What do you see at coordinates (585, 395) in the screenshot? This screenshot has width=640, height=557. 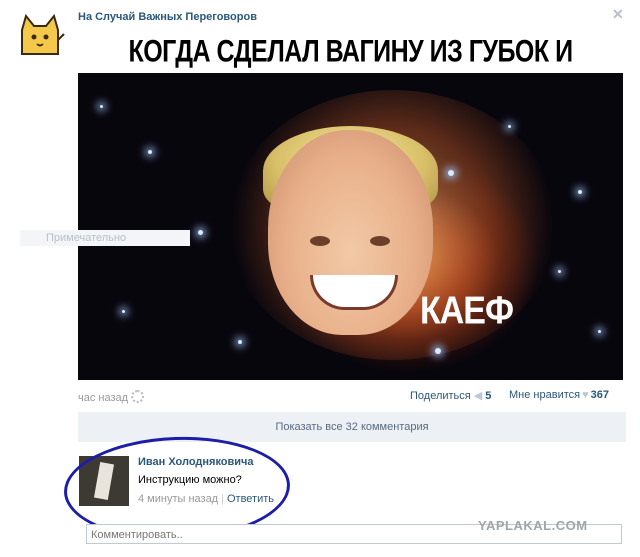 I see `heart-icon: ♥` at bounding box center [585, 395].